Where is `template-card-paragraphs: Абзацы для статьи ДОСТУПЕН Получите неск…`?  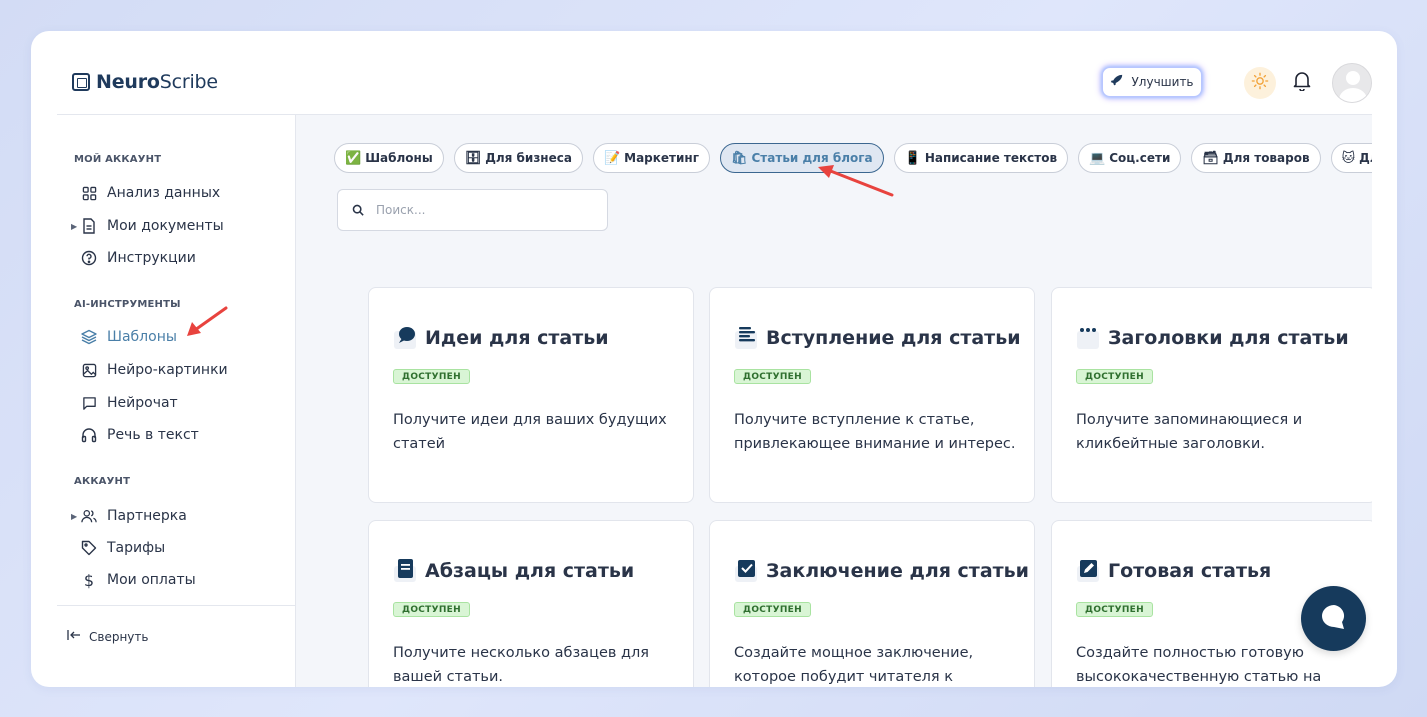
template-card-paragraphs: Абзацы для статьи ДОСТУПЕН Получите неск… is located at coordinates (531, 603).